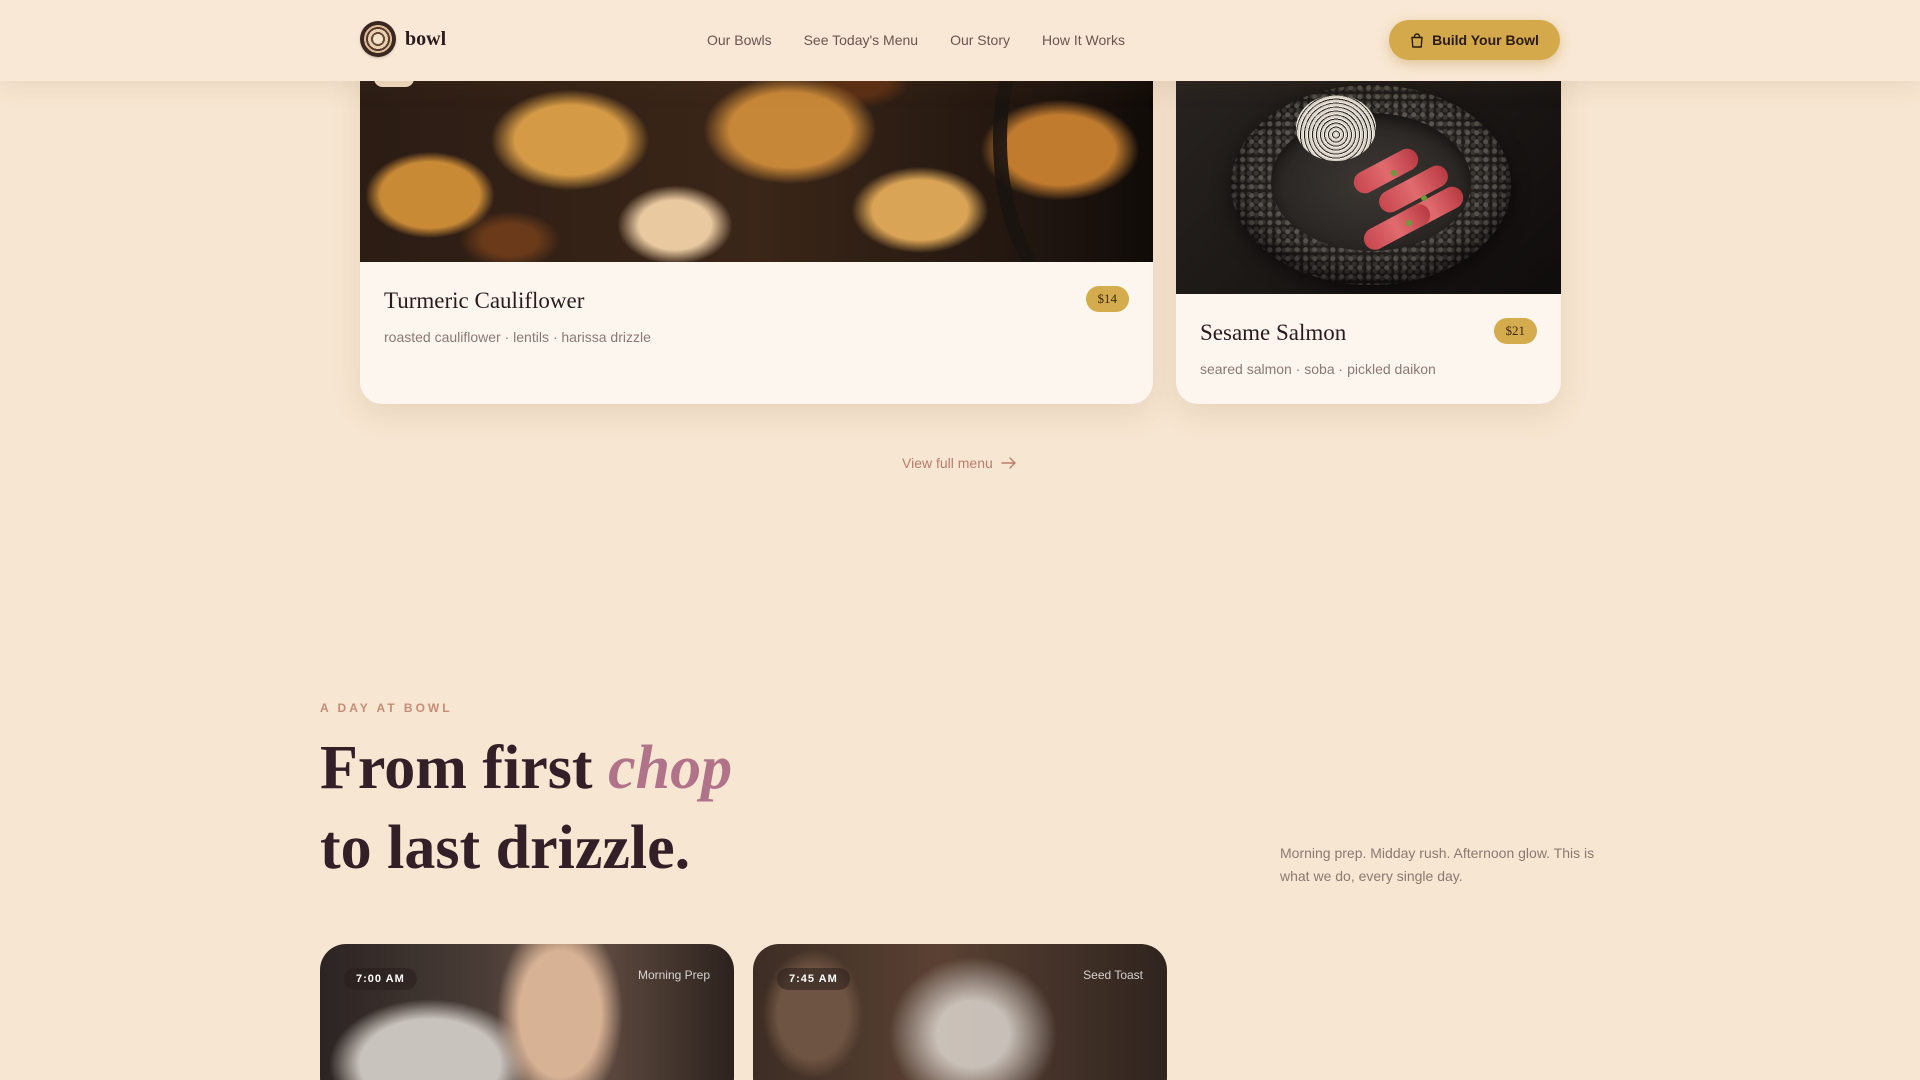 Image resolution: width=1920 pixels, height=1080 pixels. What do you see at coordinates (1515, 331) in the screenshot?
I see `price-badge: $21` at bounding box center [1515, 331].